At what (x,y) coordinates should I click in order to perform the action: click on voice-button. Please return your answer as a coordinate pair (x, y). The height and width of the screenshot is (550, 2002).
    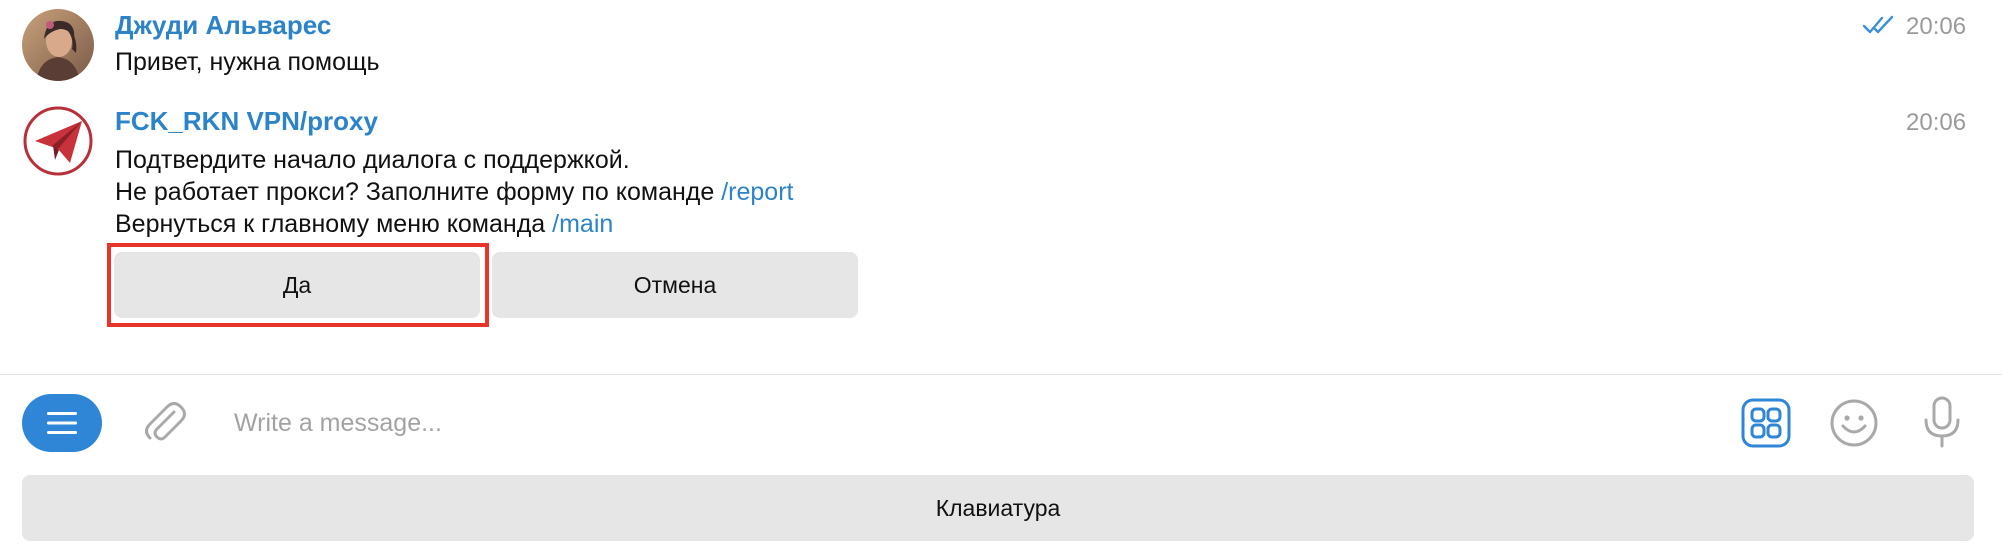
    Looking at the image, I should click on (1942, 423).